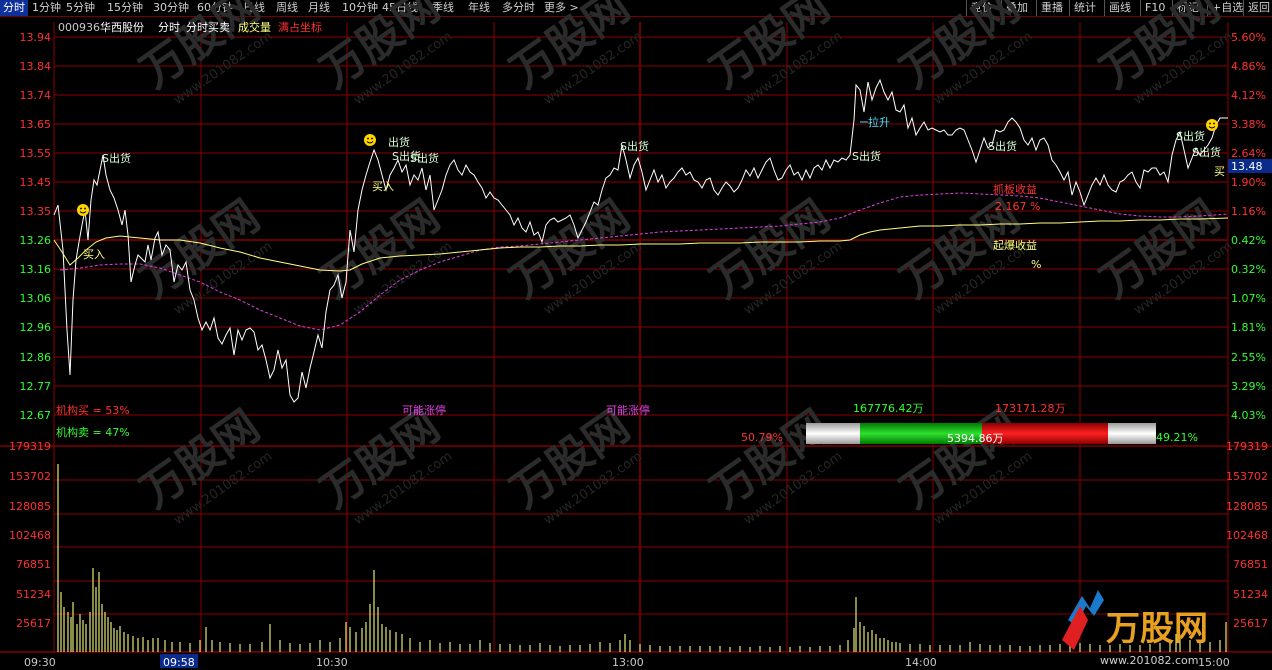  I want to click on brand-logo: 万股网 www.201082.com, so click(1135, 628).